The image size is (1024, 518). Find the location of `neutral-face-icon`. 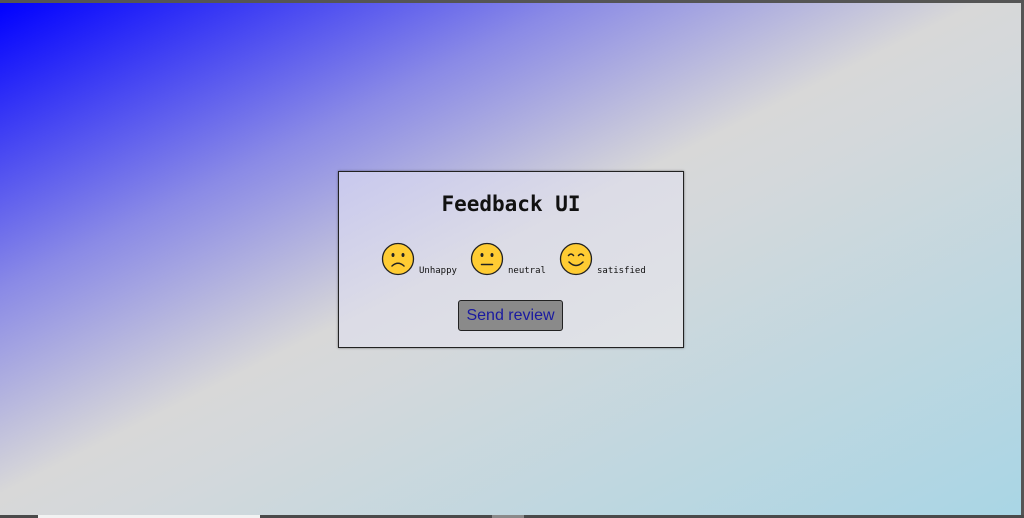

neutral-face-icon is located at coordinates (487, 259).